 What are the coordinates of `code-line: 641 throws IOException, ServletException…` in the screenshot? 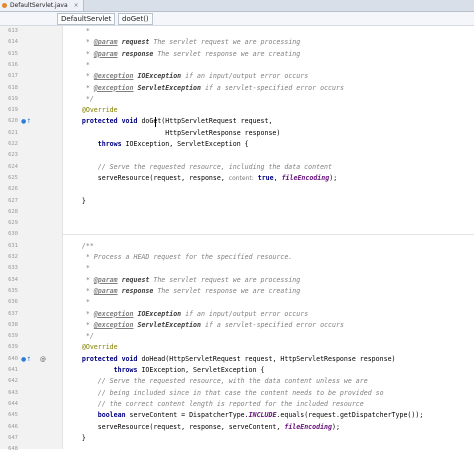 It's located at (237, 370).